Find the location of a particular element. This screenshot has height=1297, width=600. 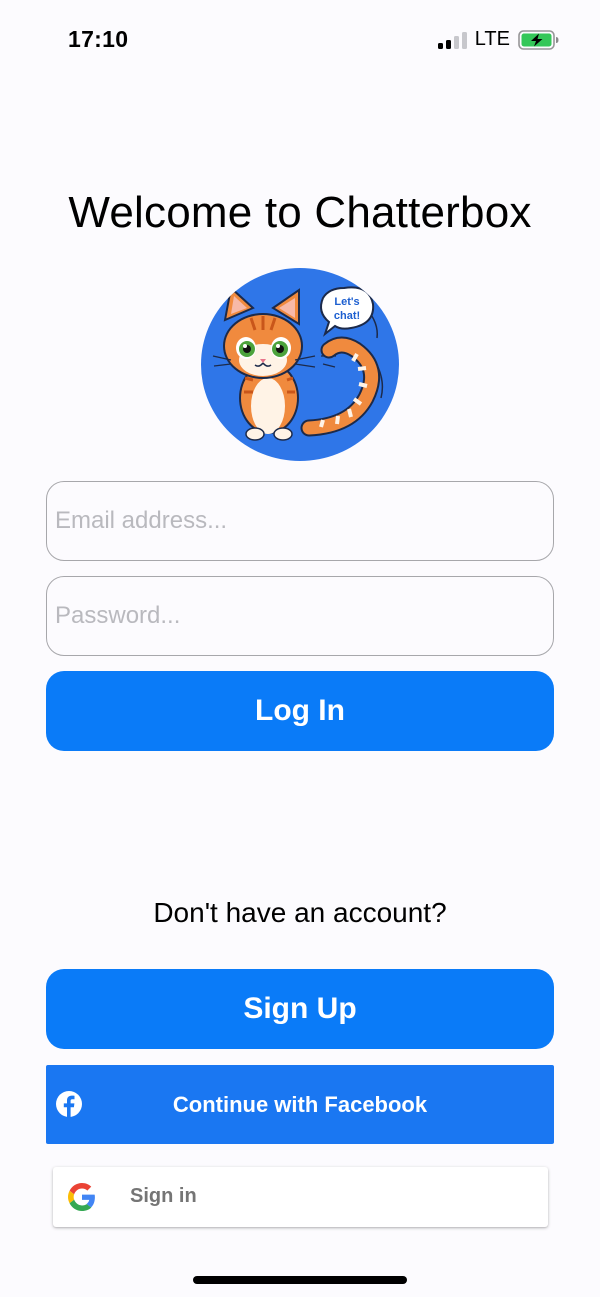

status-indicators: LTE is located at coordinates (498, 39).